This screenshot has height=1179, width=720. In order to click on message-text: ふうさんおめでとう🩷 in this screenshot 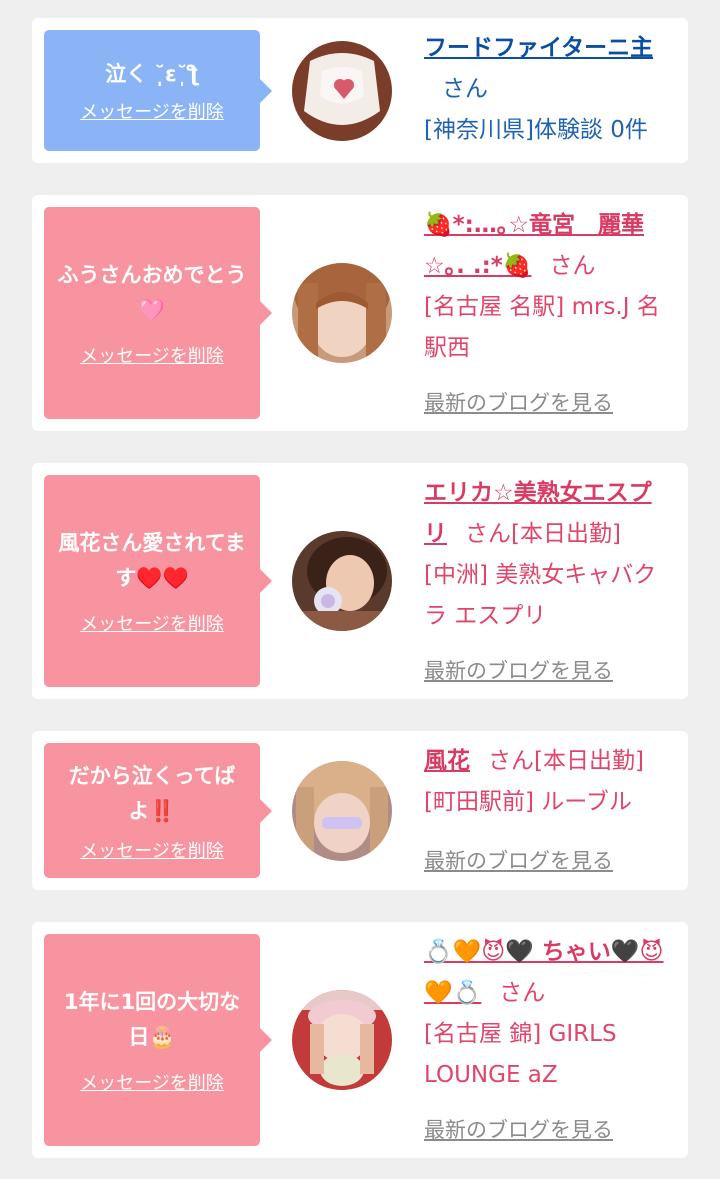, I will do `click(152, 292)`.